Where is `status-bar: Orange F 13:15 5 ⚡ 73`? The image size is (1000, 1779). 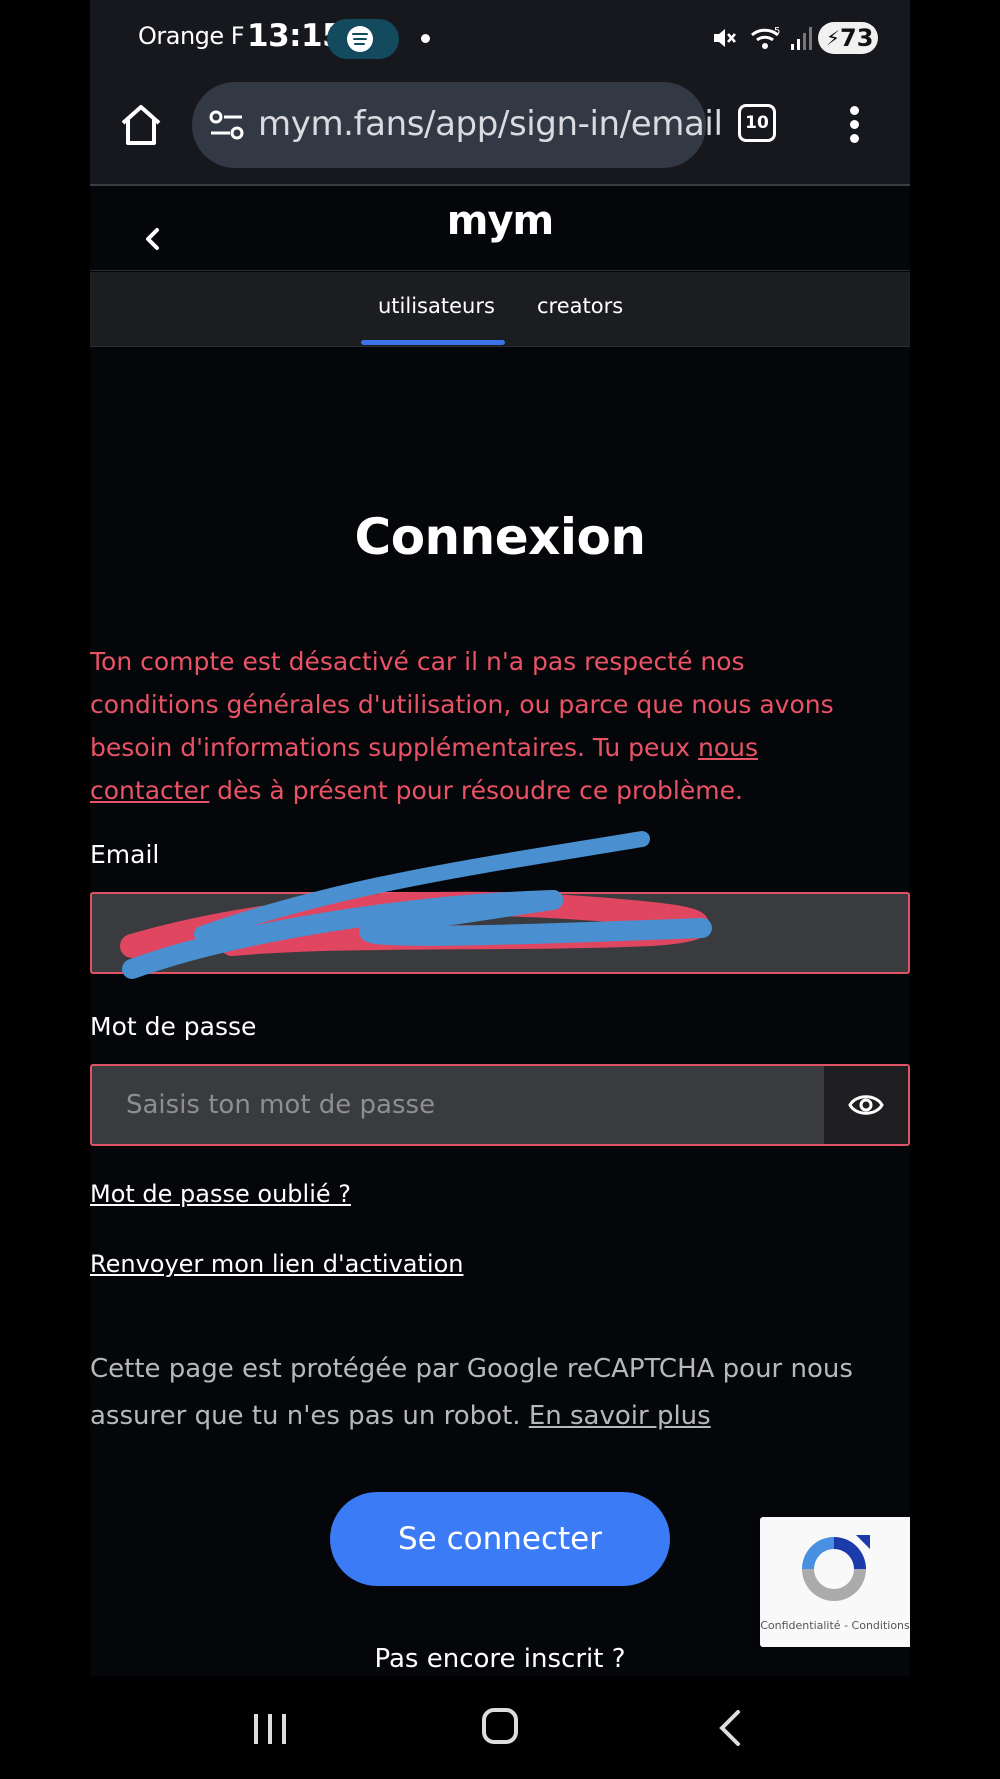 status-bar: Orange F 13:15 5 ⚡ 73 is located at coordinates (500, 39).